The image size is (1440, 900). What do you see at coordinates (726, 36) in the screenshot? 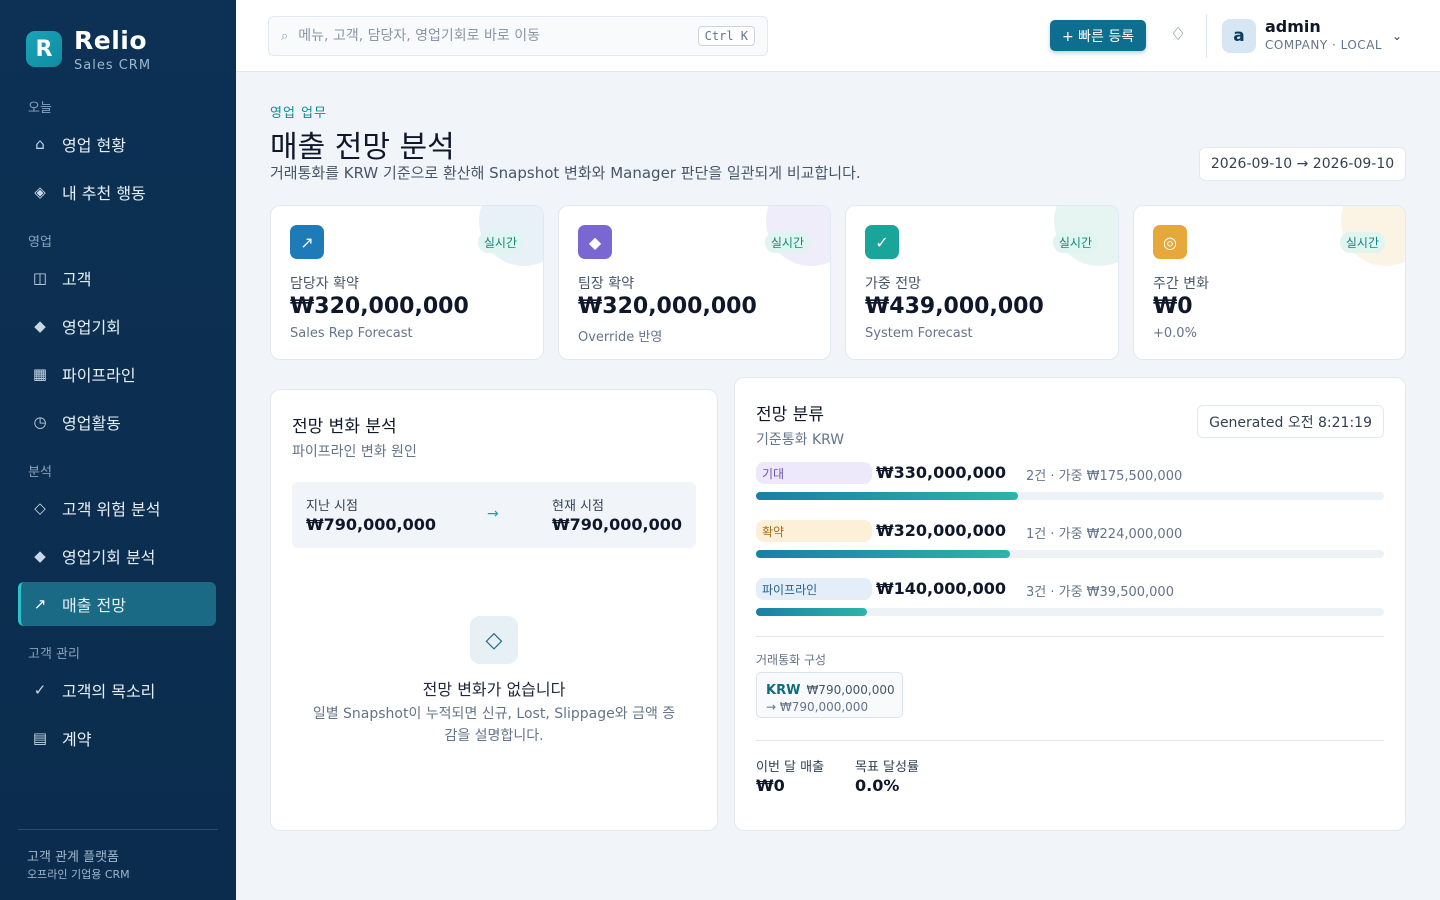
I see `search-shortcut-hint: Ctrl K` at bounding box center [726, 36].